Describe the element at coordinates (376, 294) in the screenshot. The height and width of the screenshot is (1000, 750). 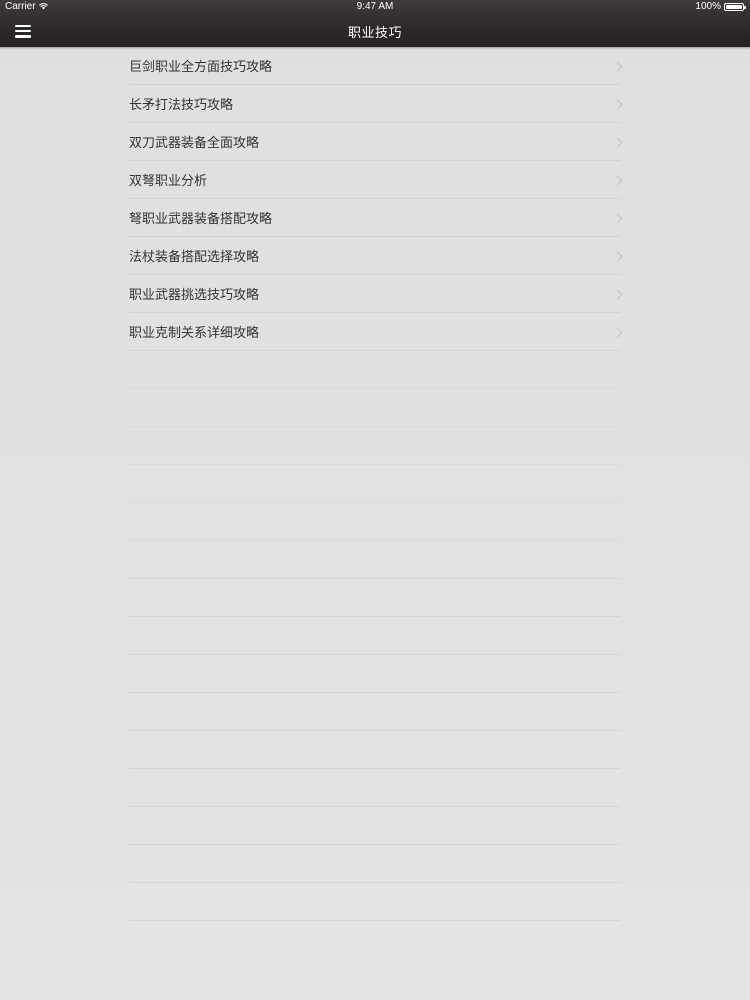
I see `list-item: 职业武器挑选技巧攻略` at that location.